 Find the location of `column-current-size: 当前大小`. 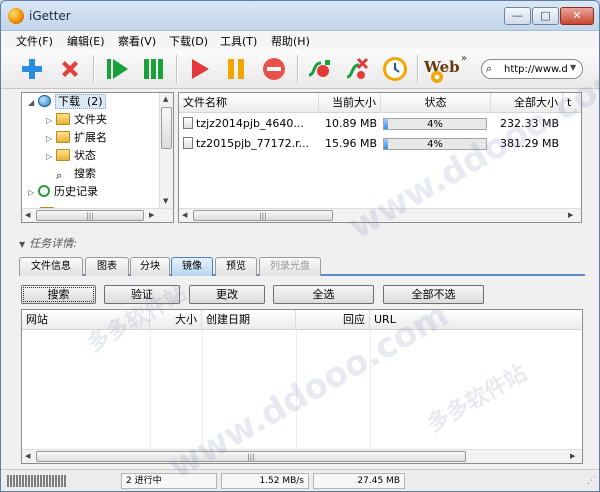

column-current-size: 当前大小 is located at coordinates (350, 103).